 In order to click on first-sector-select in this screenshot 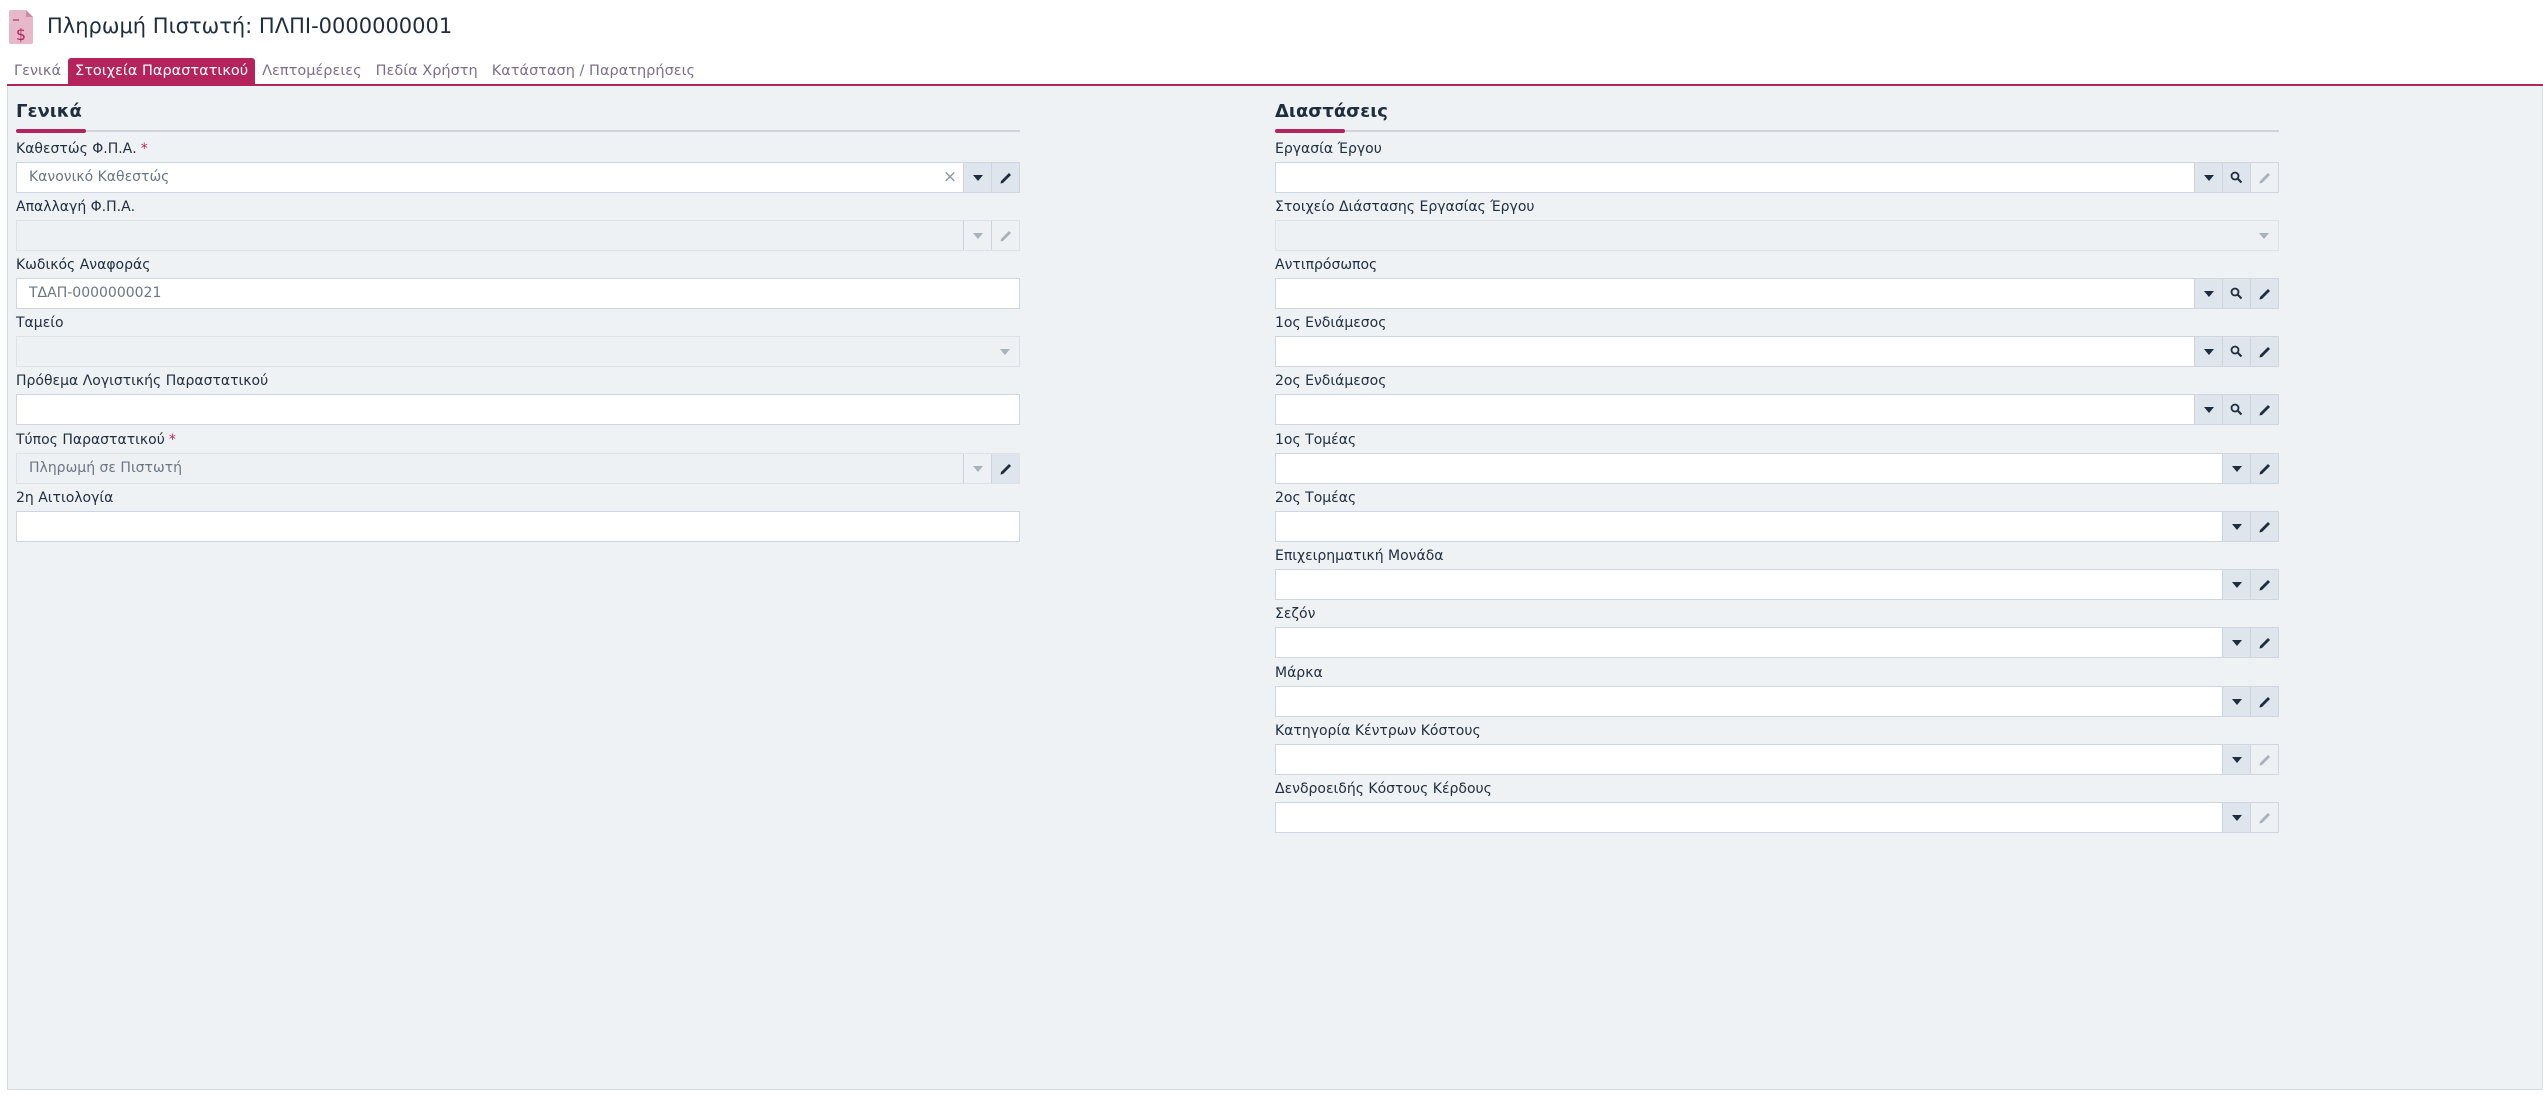, I will do `click(1777, 468)`.